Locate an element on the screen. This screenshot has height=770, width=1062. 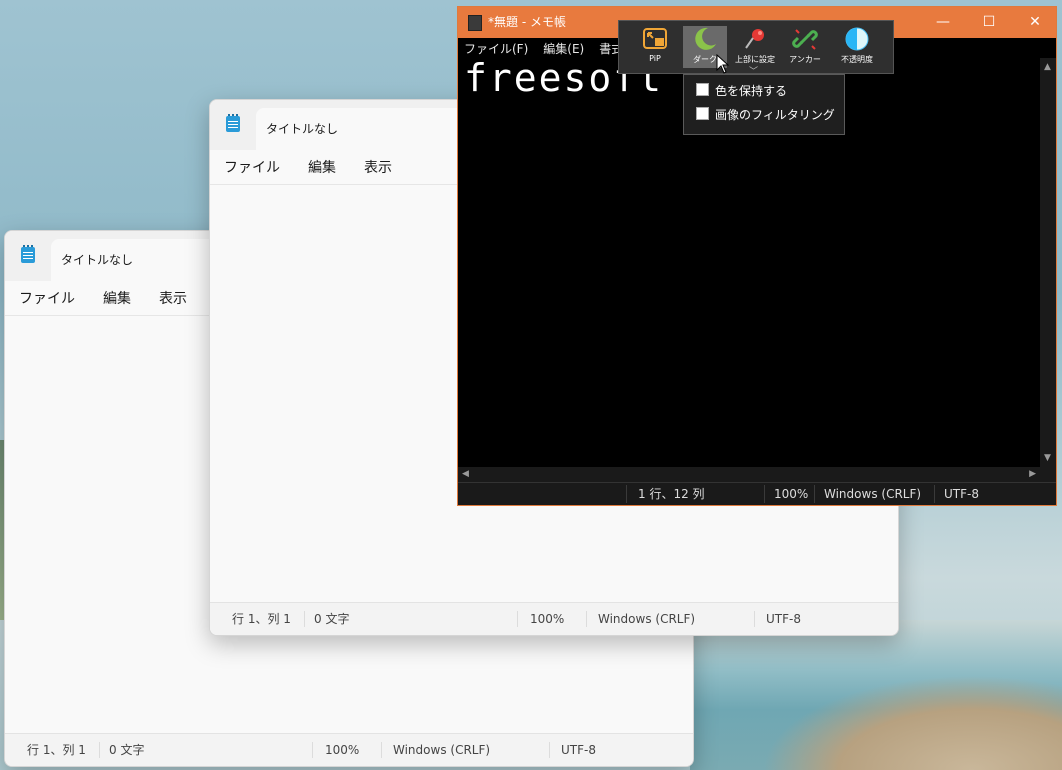
pip-icon is located at coordinates (655, 38).